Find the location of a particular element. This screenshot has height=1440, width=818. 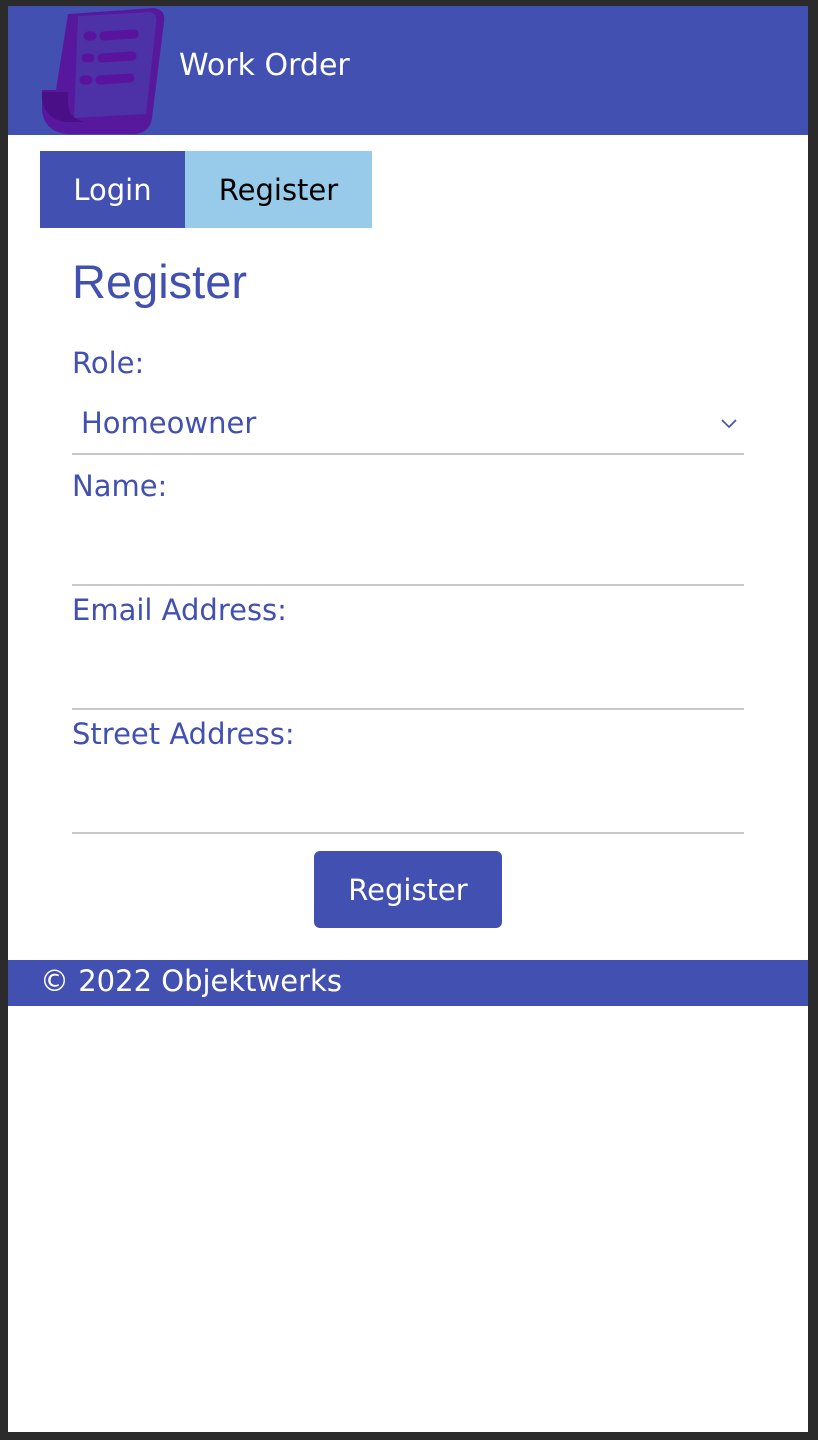

email-input is located at coordinates (408, 678).